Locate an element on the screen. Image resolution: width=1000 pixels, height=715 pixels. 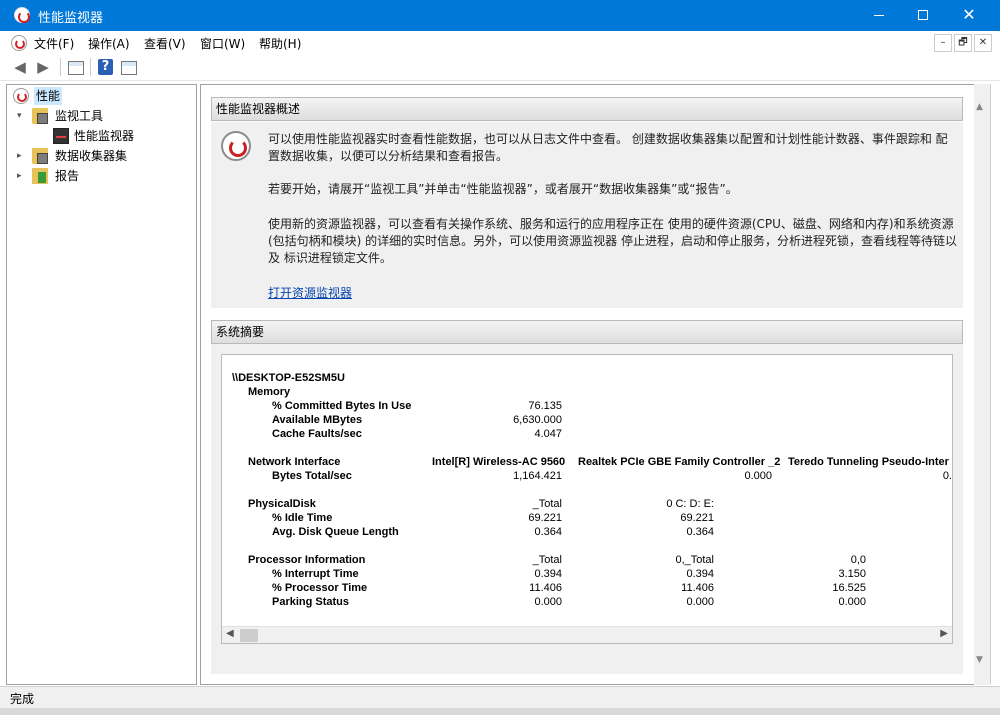
scroll-left-icon: ◀ is located at coordinates (230, 633).